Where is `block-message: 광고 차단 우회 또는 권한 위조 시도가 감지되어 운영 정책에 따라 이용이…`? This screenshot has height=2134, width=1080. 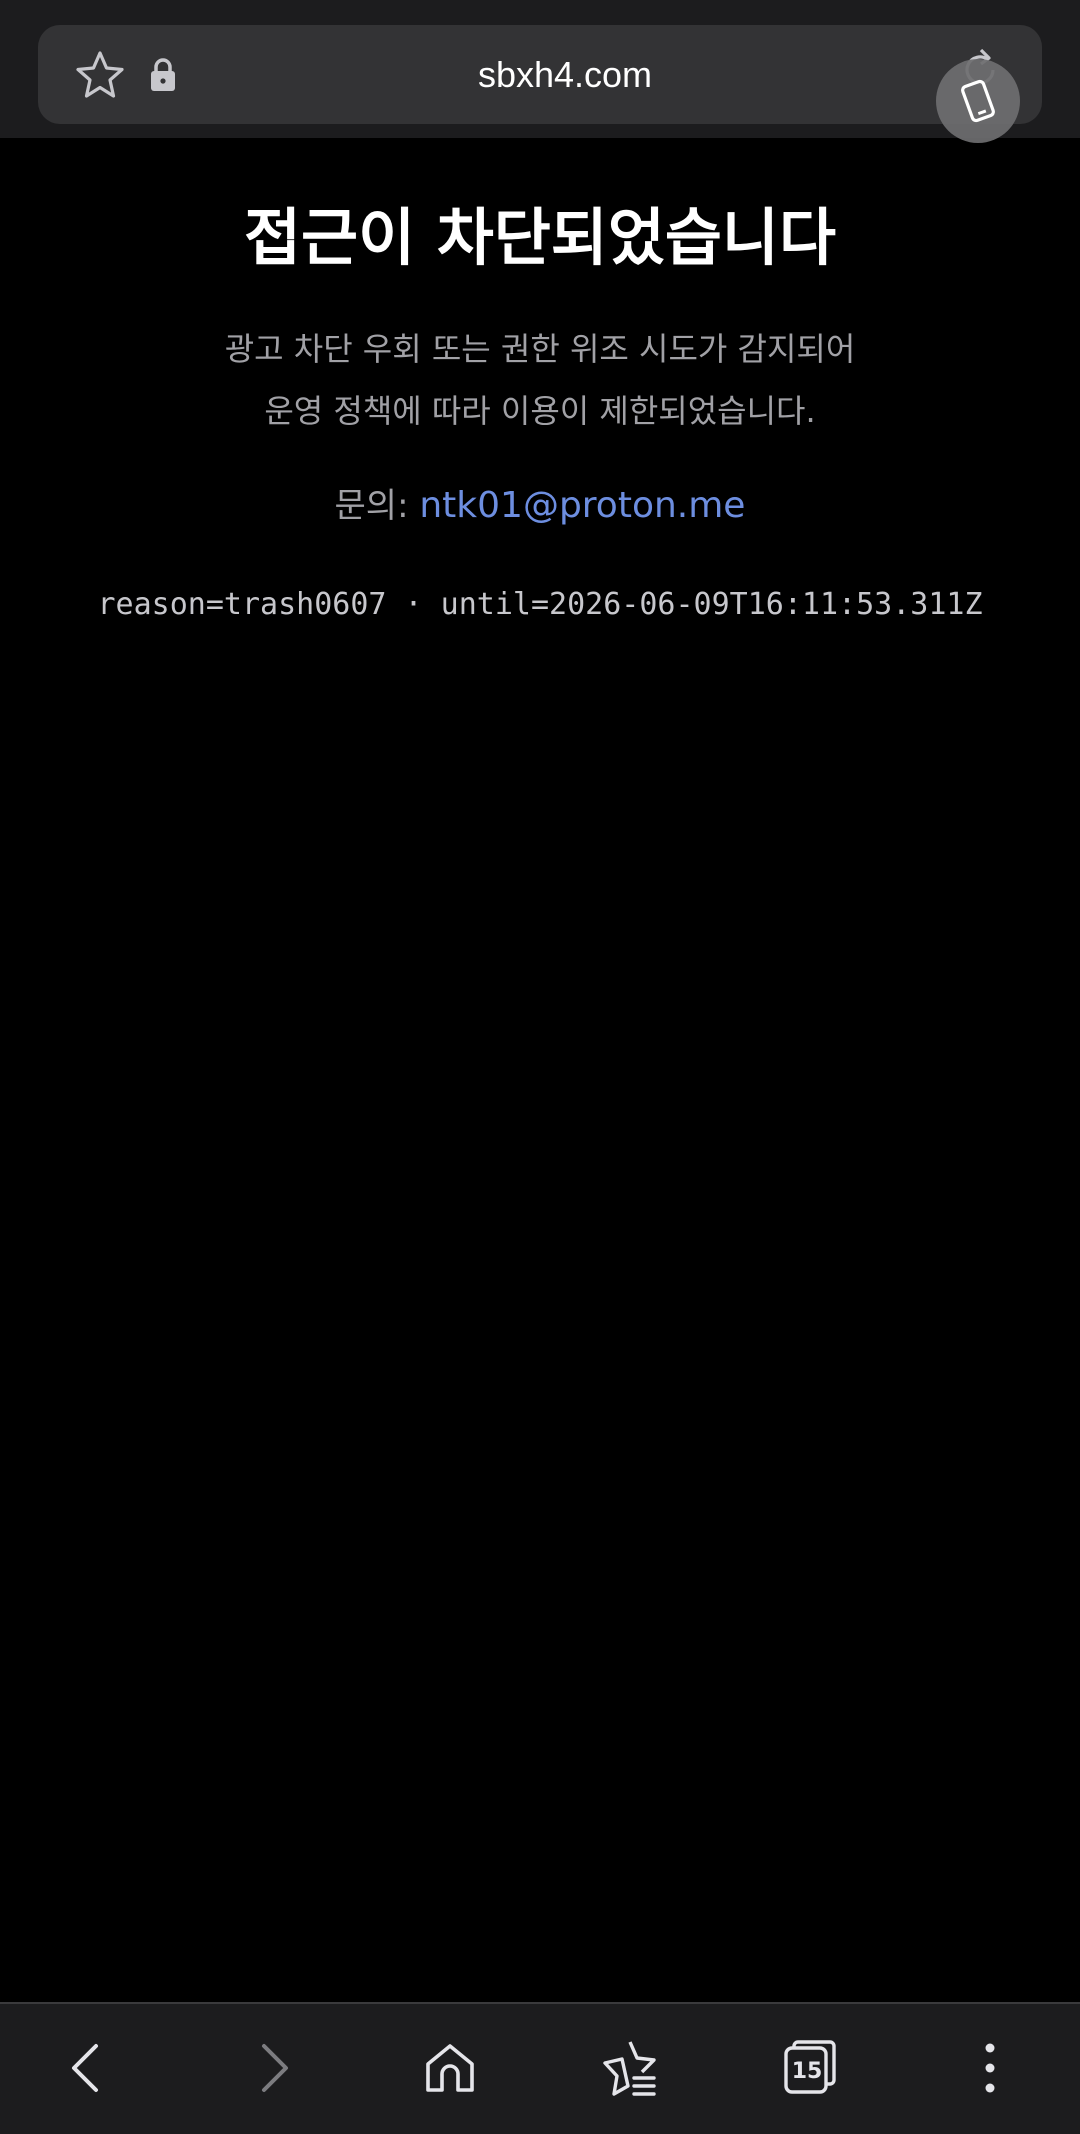
block-message: 광고 차단 우회 또는 권한 위조 시도가 감지되어 운영 정책에 따라 이용이… is located at coordinates (540, 380).